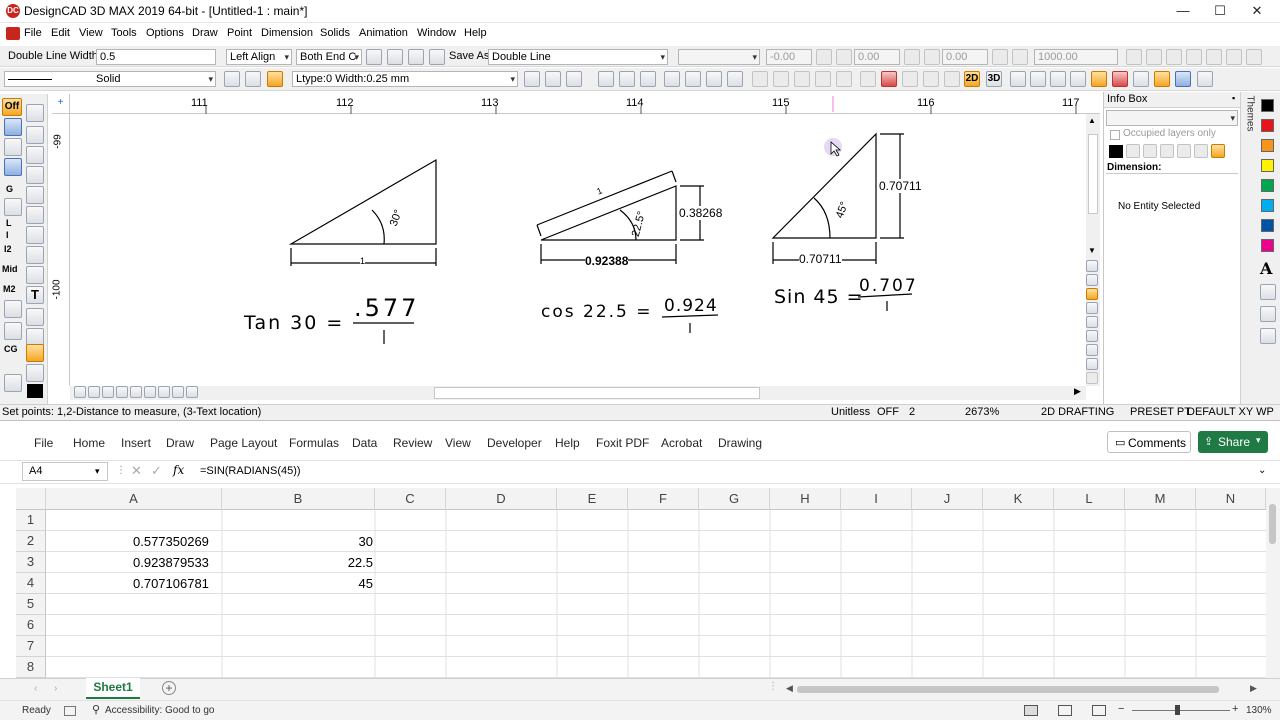 The height and width of the screenshot is (720, 1280). What do you see at coordinates (1093, 174) in the screenshot?
I see `vertical-scroll-thumb` at bounding box center [1093, 174].